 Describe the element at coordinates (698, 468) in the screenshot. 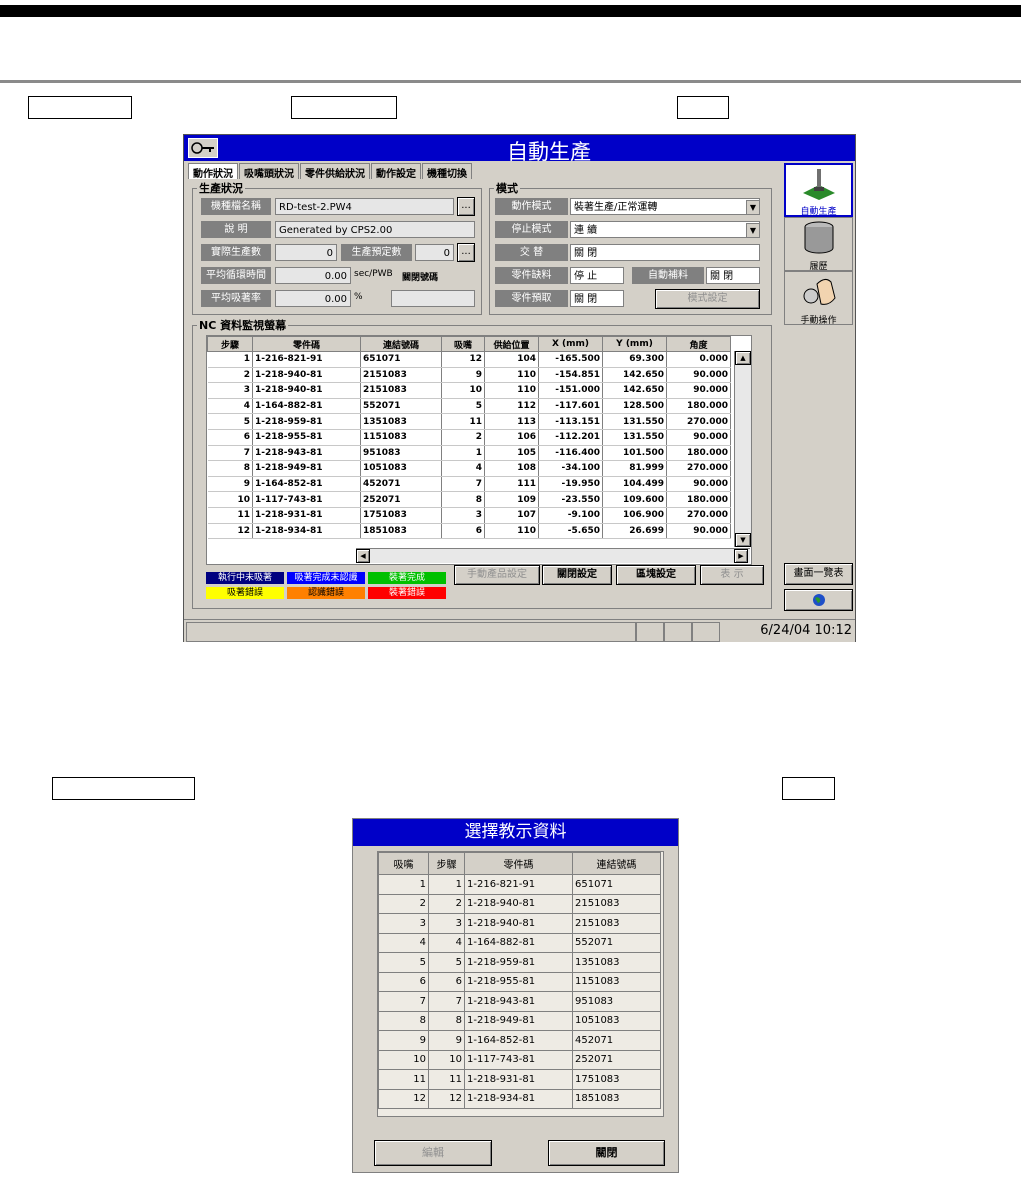

I see `table-cell: 270.000` at that location.